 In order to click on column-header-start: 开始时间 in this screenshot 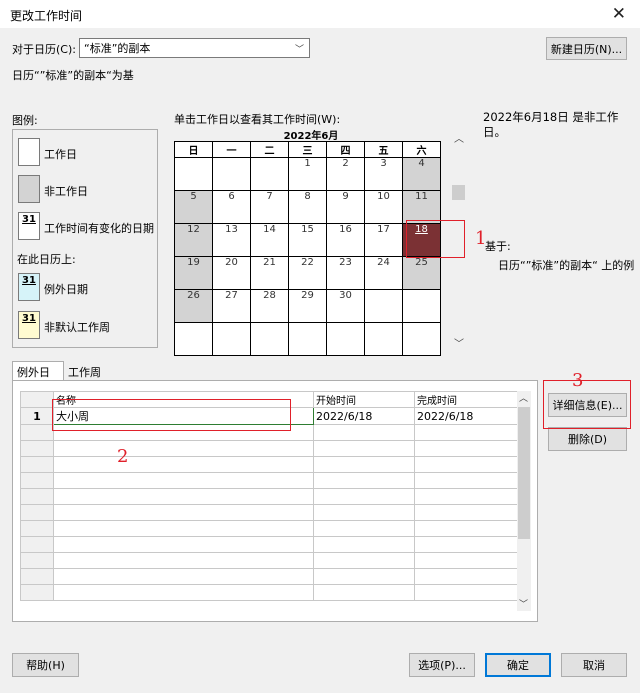, I will do `click(364, 399)`.